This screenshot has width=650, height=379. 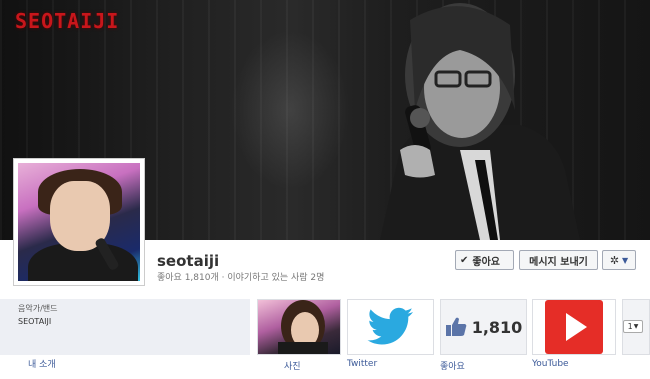 I want to click on like-button: ✔ 좋아요, so click(x=484, y=260).